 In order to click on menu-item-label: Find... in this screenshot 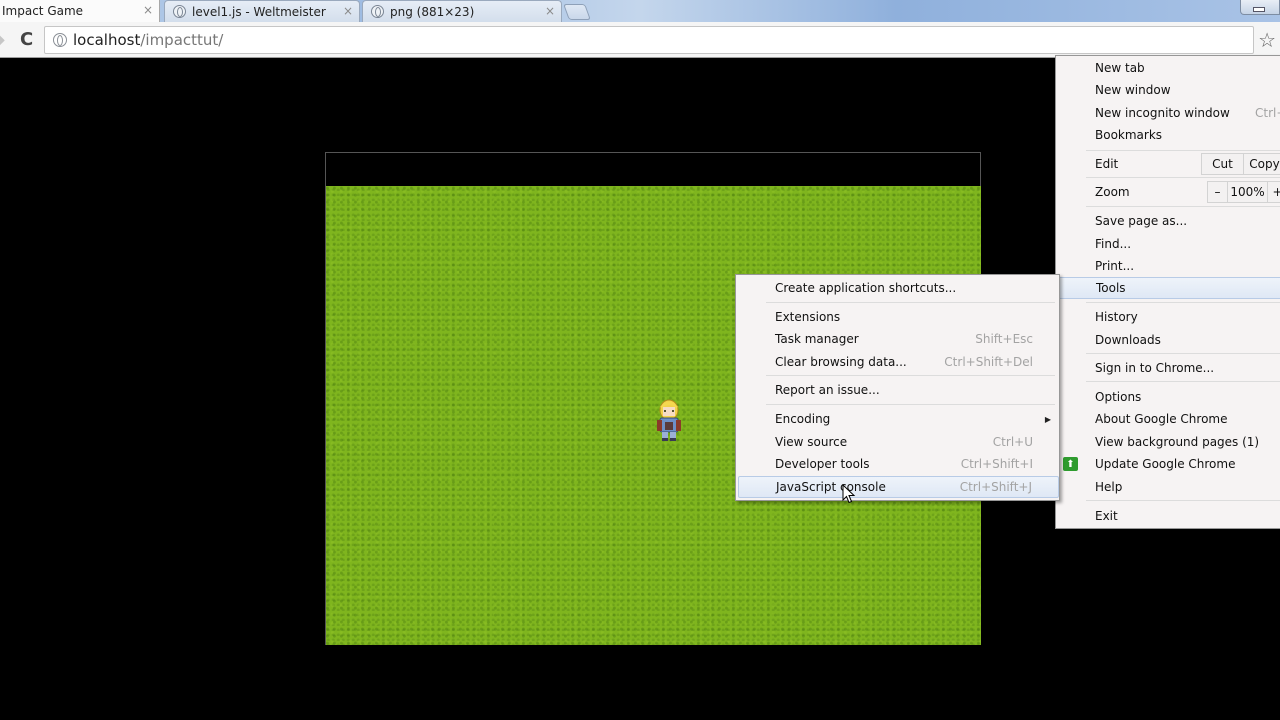, I will do `click(1113, 244)`.